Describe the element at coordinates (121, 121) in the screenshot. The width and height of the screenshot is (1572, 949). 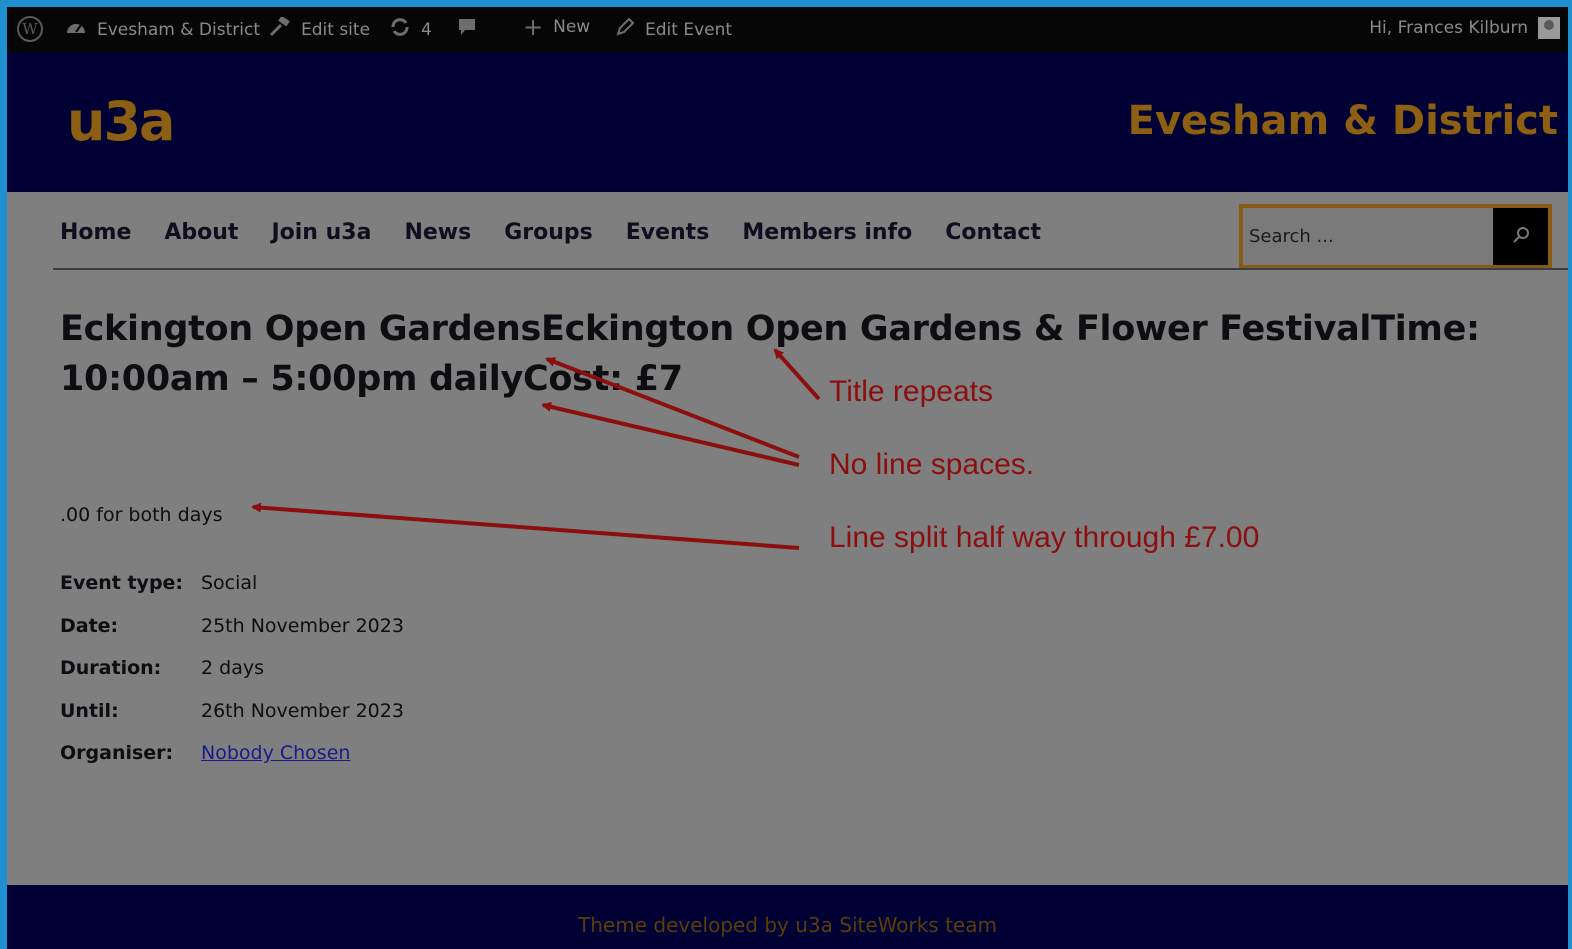
I see `site-logo: u3a` at that location.